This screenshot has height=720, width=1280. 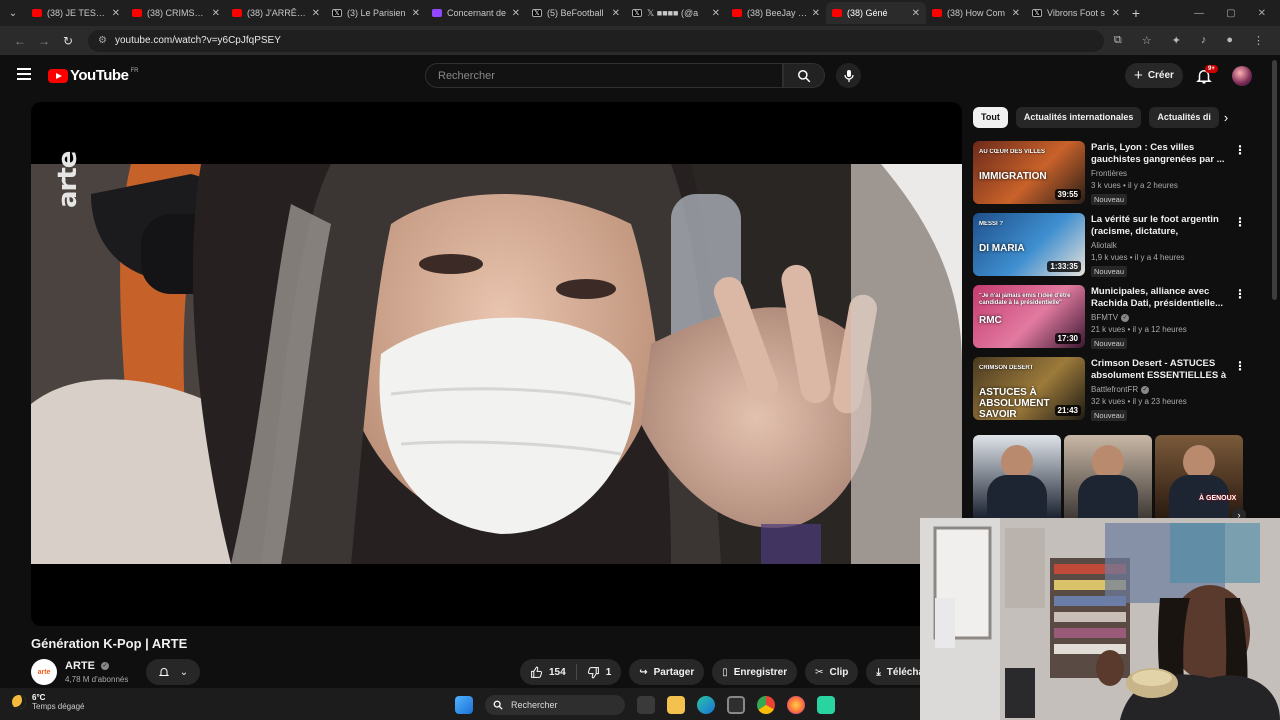 I want to click on close-window-icon: ✕, so click(x=1262, y=13).